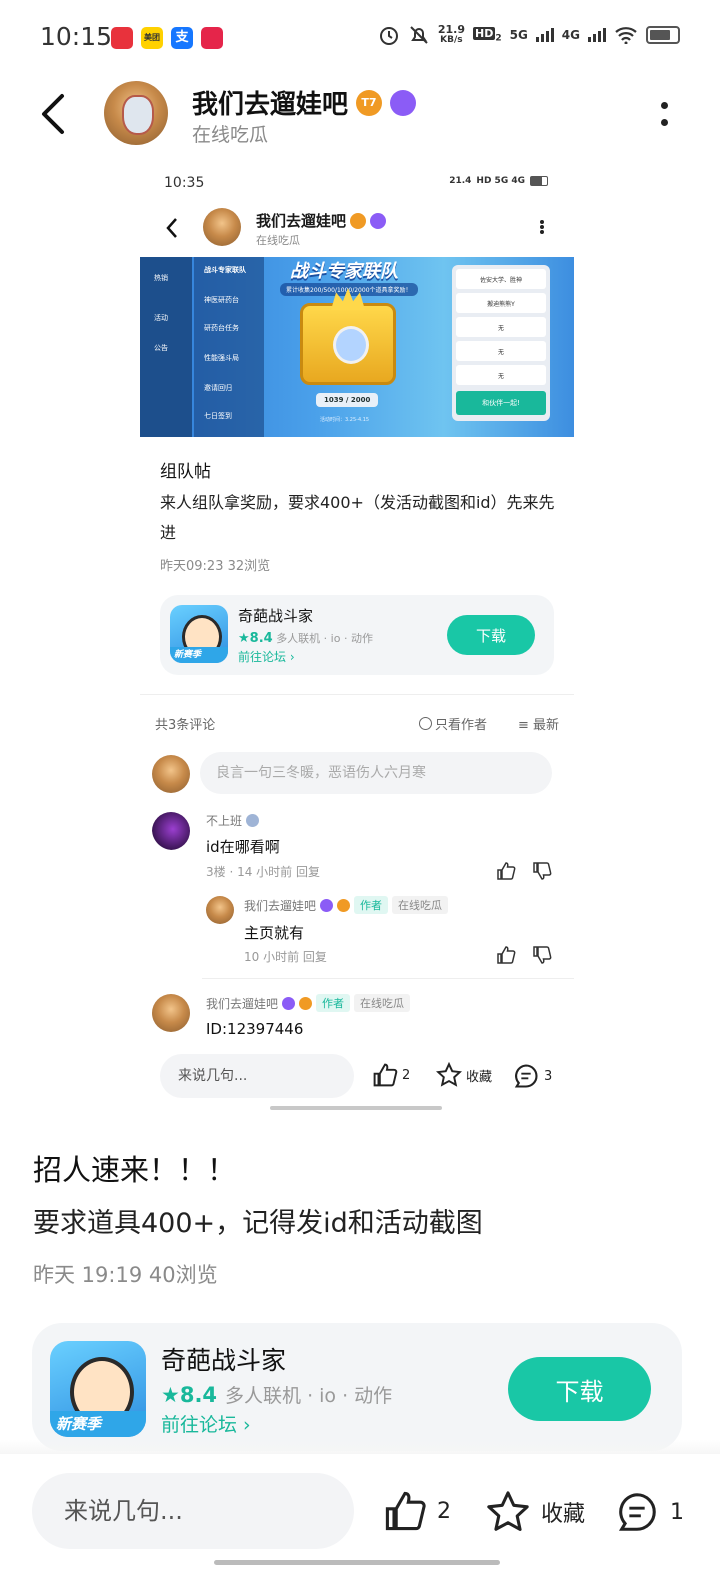 The height and width of the screenshot is (1584, 720). Describe the element at coordinates (152, 38) in the screenshot. I see `meituan-app-icon: 美团` at that location.